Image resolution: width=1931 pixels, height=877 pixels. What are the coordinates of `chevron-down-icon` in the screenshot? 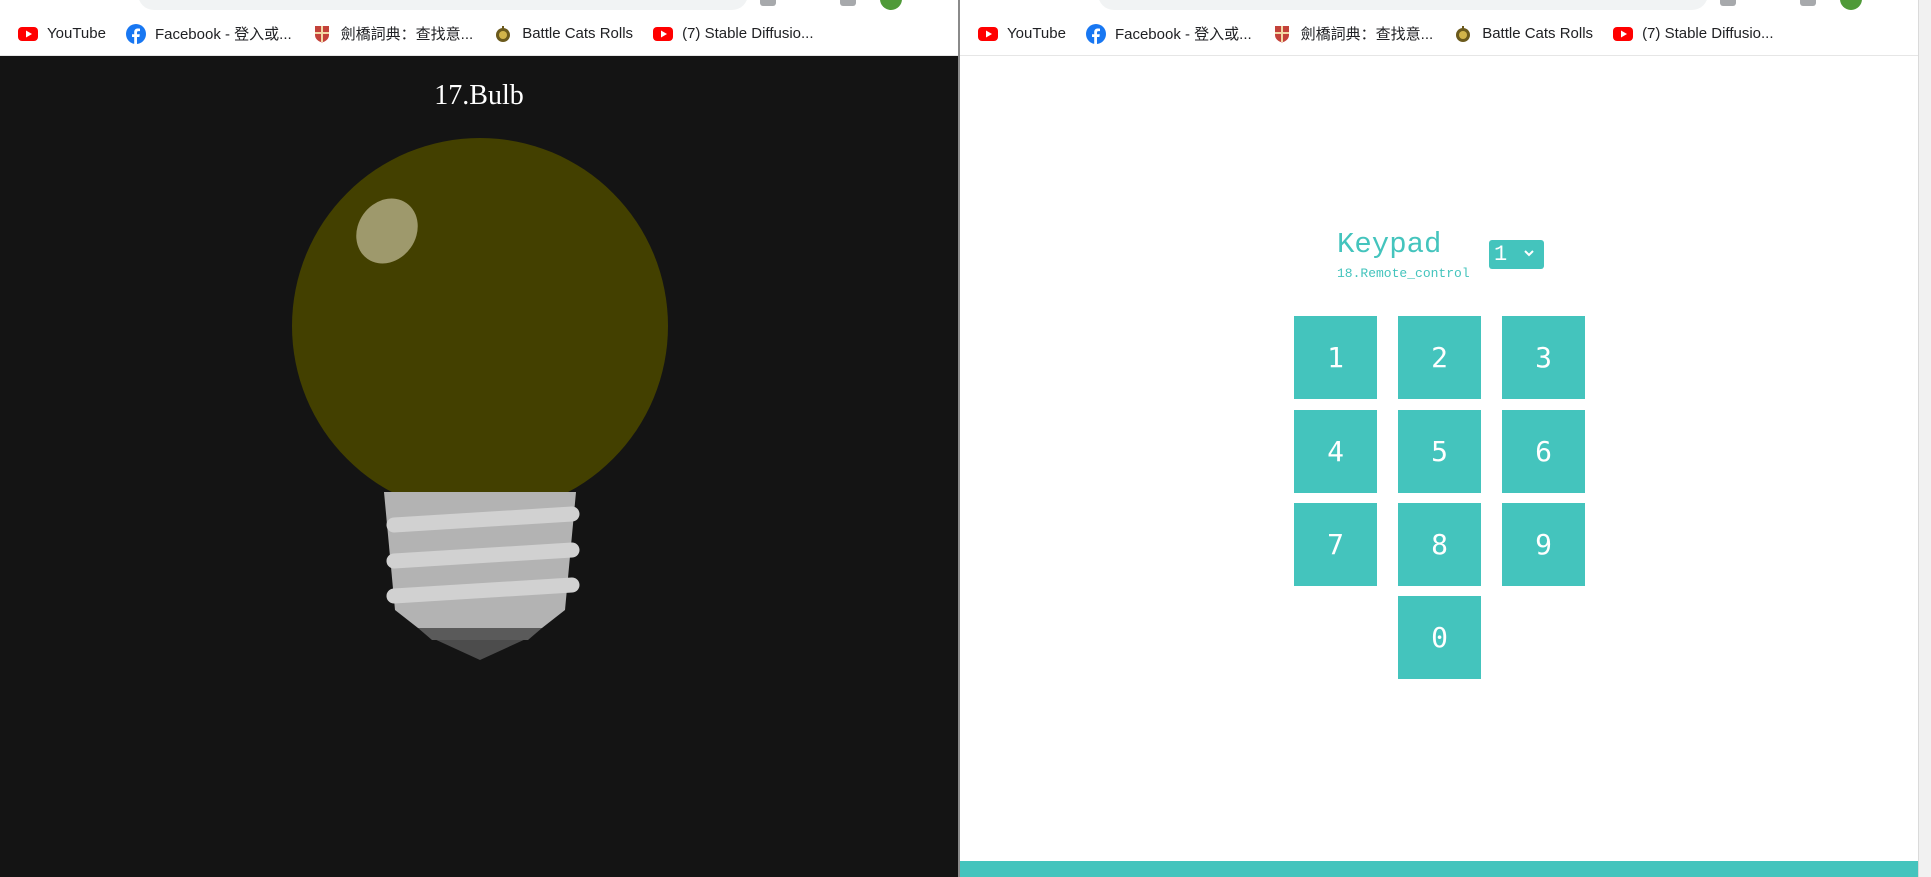 It's located at (1529, 253).